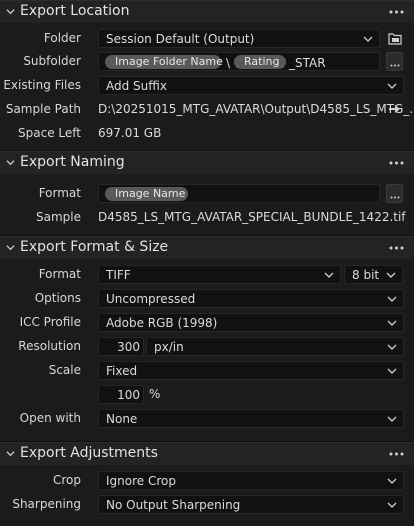 This screenshot has height=526, width=414. What do you see at coordinates (155, 394) in the screenshot?
I see `scale-percent-unit: %` at bounding box center [155, 394].